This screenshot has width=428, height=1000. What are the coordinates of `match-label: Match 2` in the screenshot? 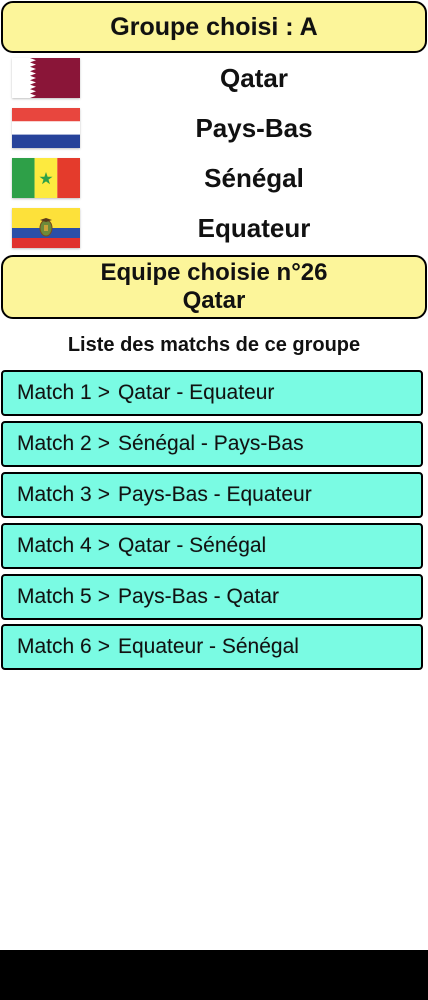 It's located at (54, 443).